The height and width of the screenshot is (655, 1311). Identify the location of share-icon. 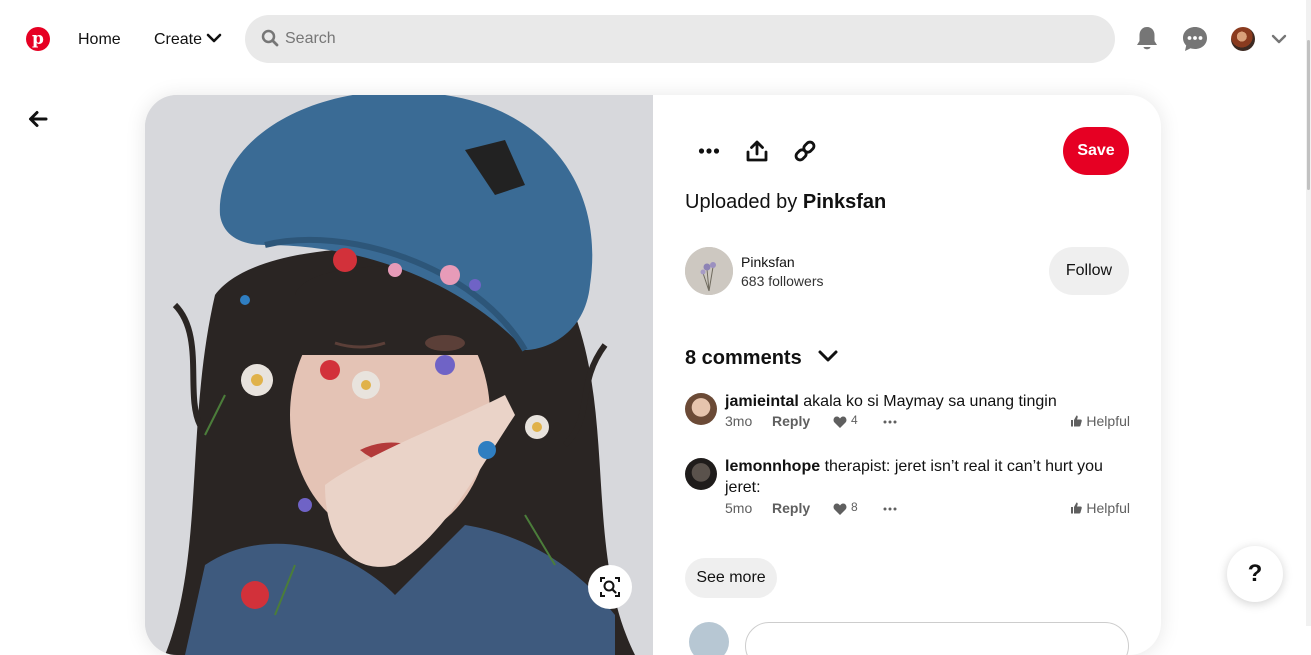
(757, 151).